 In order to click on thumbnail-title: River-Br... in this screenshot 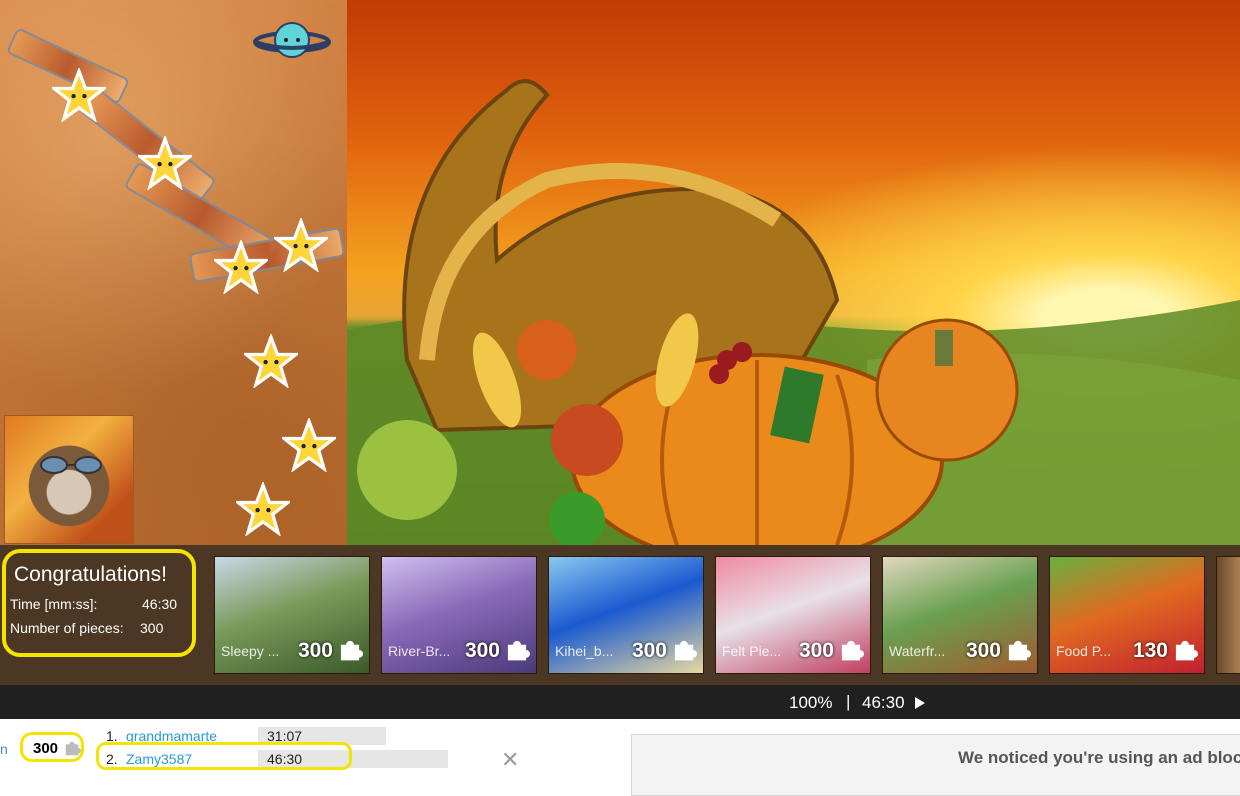, I will do `click(419, 651)`.